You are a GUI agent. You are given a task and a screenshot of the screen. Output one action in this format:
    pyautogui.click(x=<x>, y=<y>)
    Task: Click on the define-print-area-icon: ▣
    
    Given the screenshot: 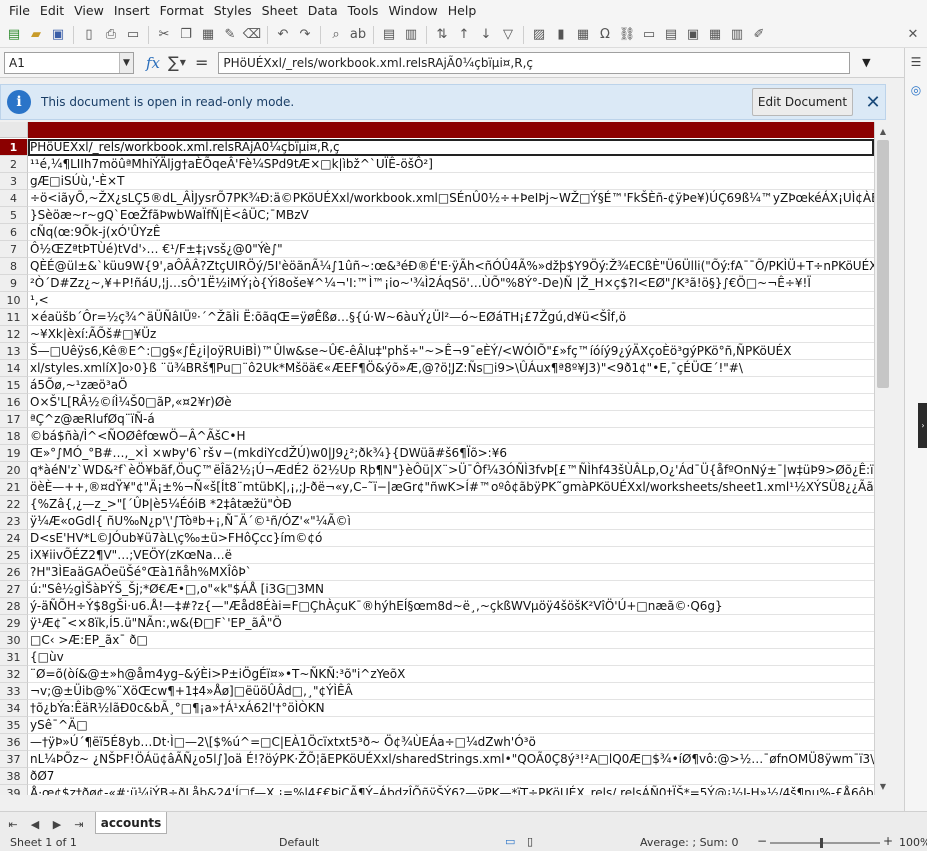 What is the action you would take?
    pyautogui.click(x=693, y=35)
    